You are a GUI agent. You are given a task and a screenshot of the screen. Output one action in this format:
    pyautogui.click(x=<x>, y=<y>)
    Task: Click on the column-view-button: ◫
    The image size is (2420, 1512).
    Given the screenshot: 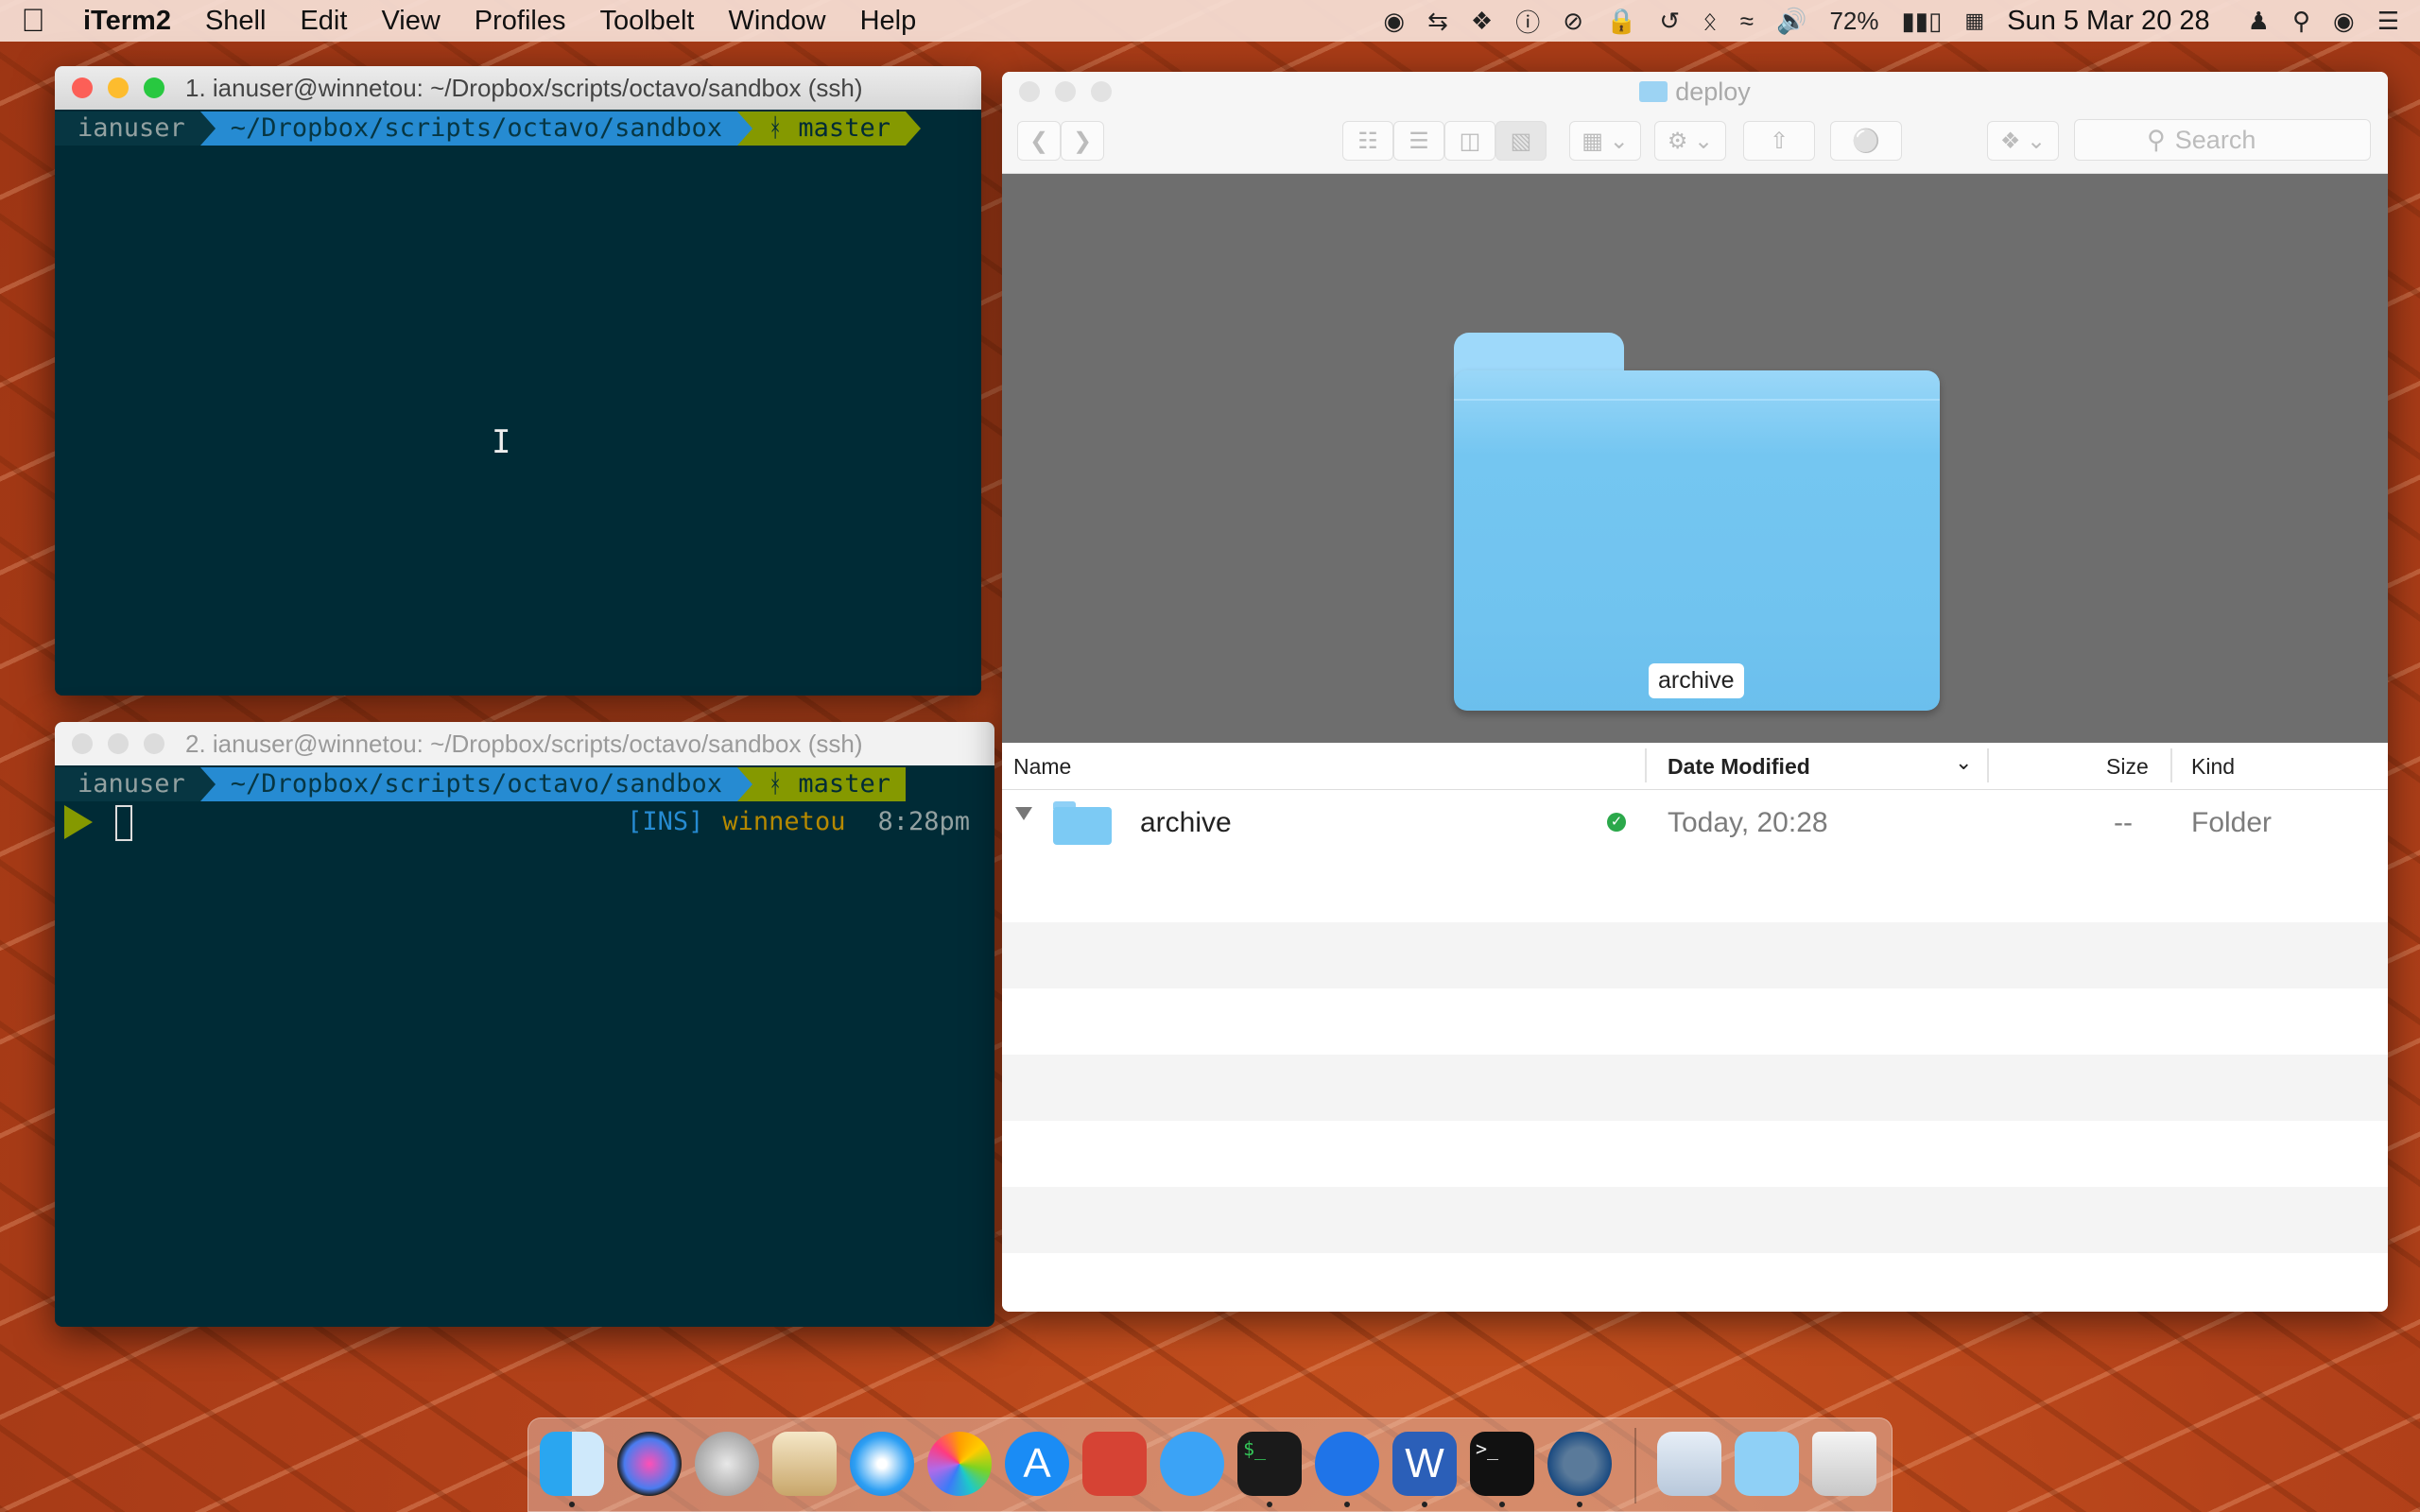 What is the action you would take?
    pyautogui.click(x=1469, y=141)
    